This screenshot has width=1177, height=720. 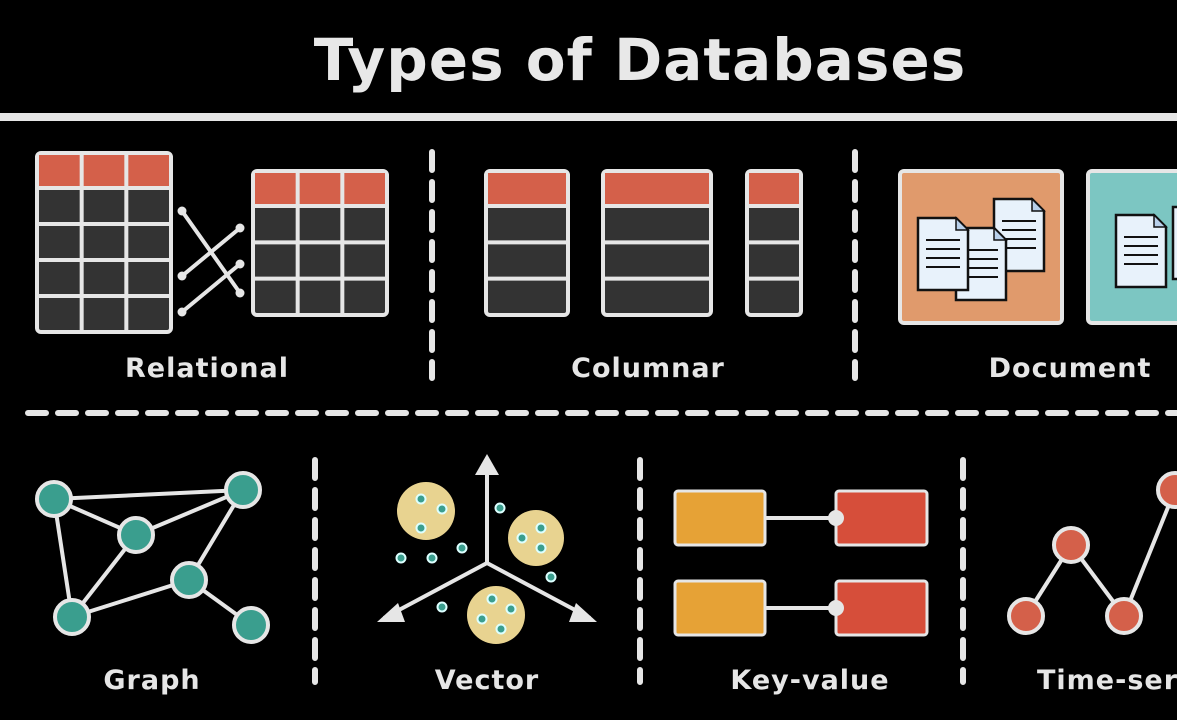 I want to click on time-series-section, so click(x=1092, y=553).